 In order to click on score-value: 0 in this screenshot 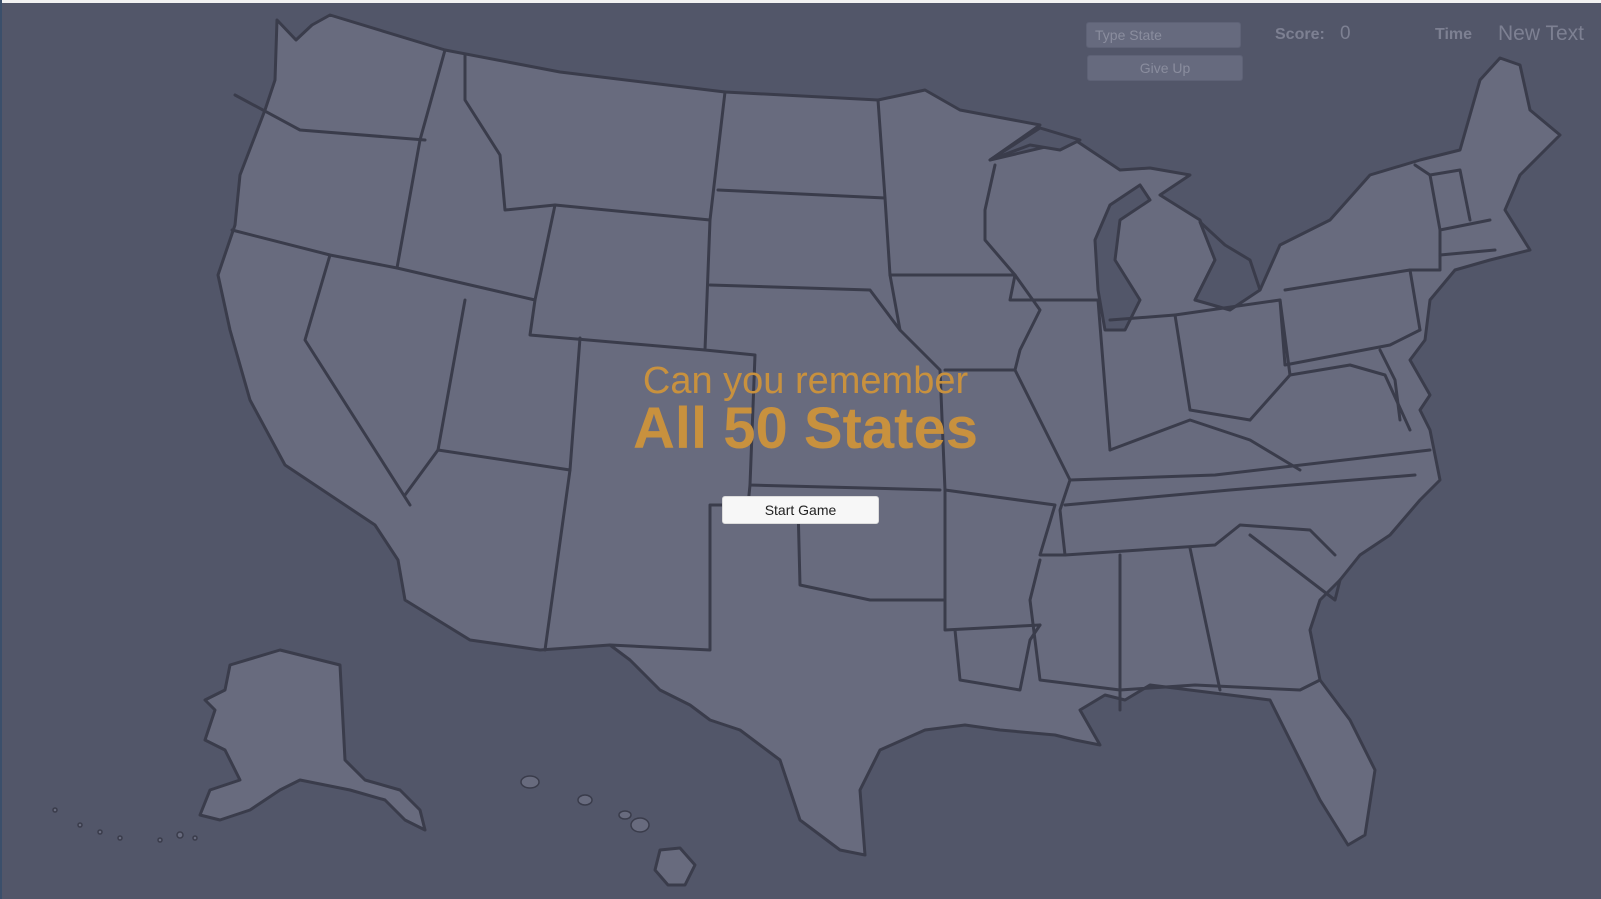, I will do `click(1345, 33)`.